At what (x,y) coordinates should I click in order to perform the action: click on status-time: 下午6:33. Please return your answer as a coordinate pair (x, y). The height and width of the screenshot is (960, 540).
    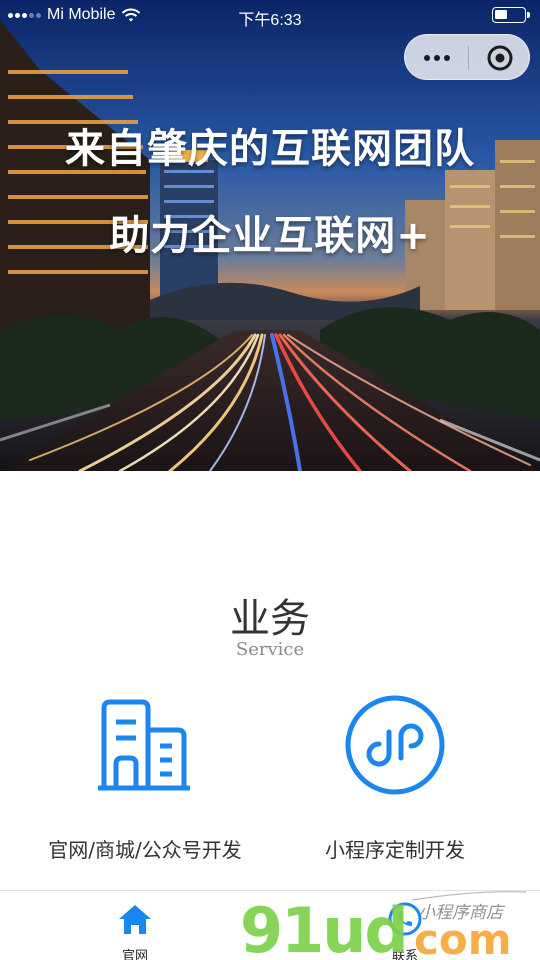
    Looking at the image, I should click on (270, 20).